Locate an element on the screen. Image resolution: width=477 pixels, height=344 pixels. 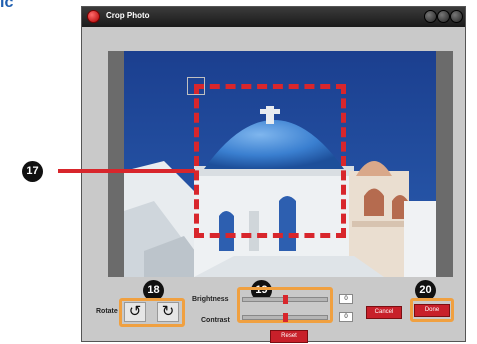
minimize-button is located at coordinates (430, 16).